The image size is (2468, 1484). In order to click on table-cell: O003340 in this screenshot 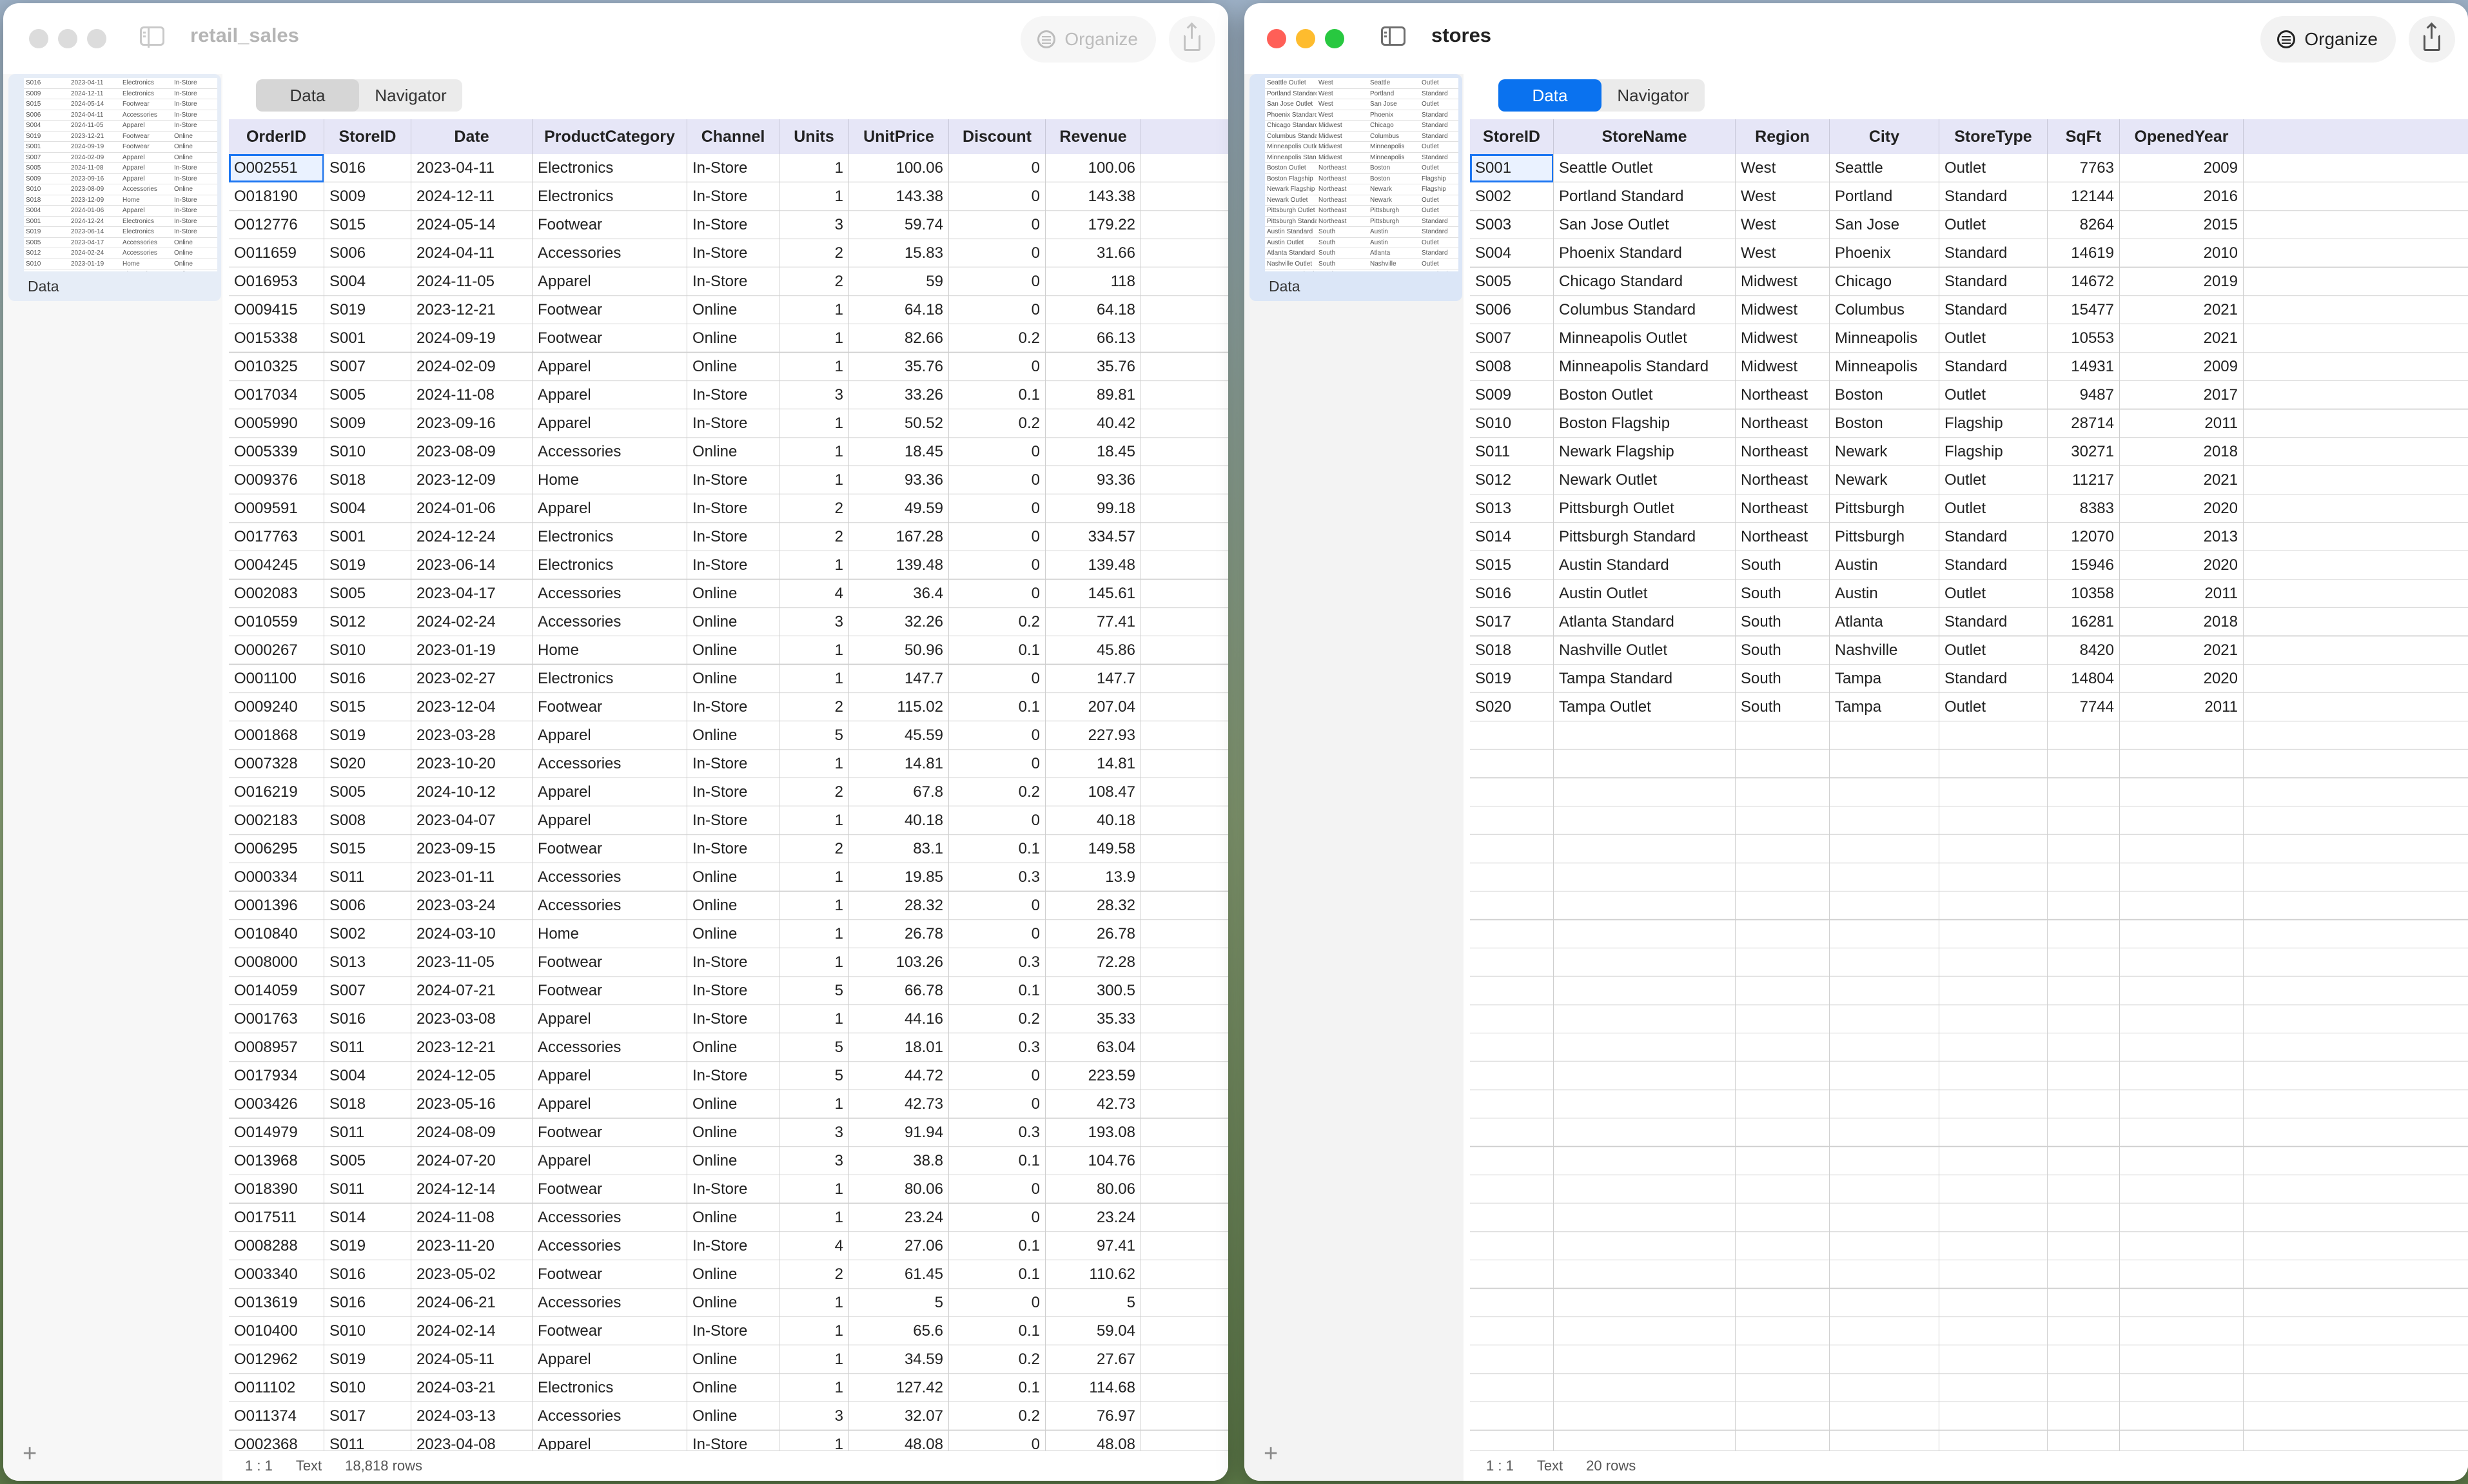, I will do `click(276, 1274)`.